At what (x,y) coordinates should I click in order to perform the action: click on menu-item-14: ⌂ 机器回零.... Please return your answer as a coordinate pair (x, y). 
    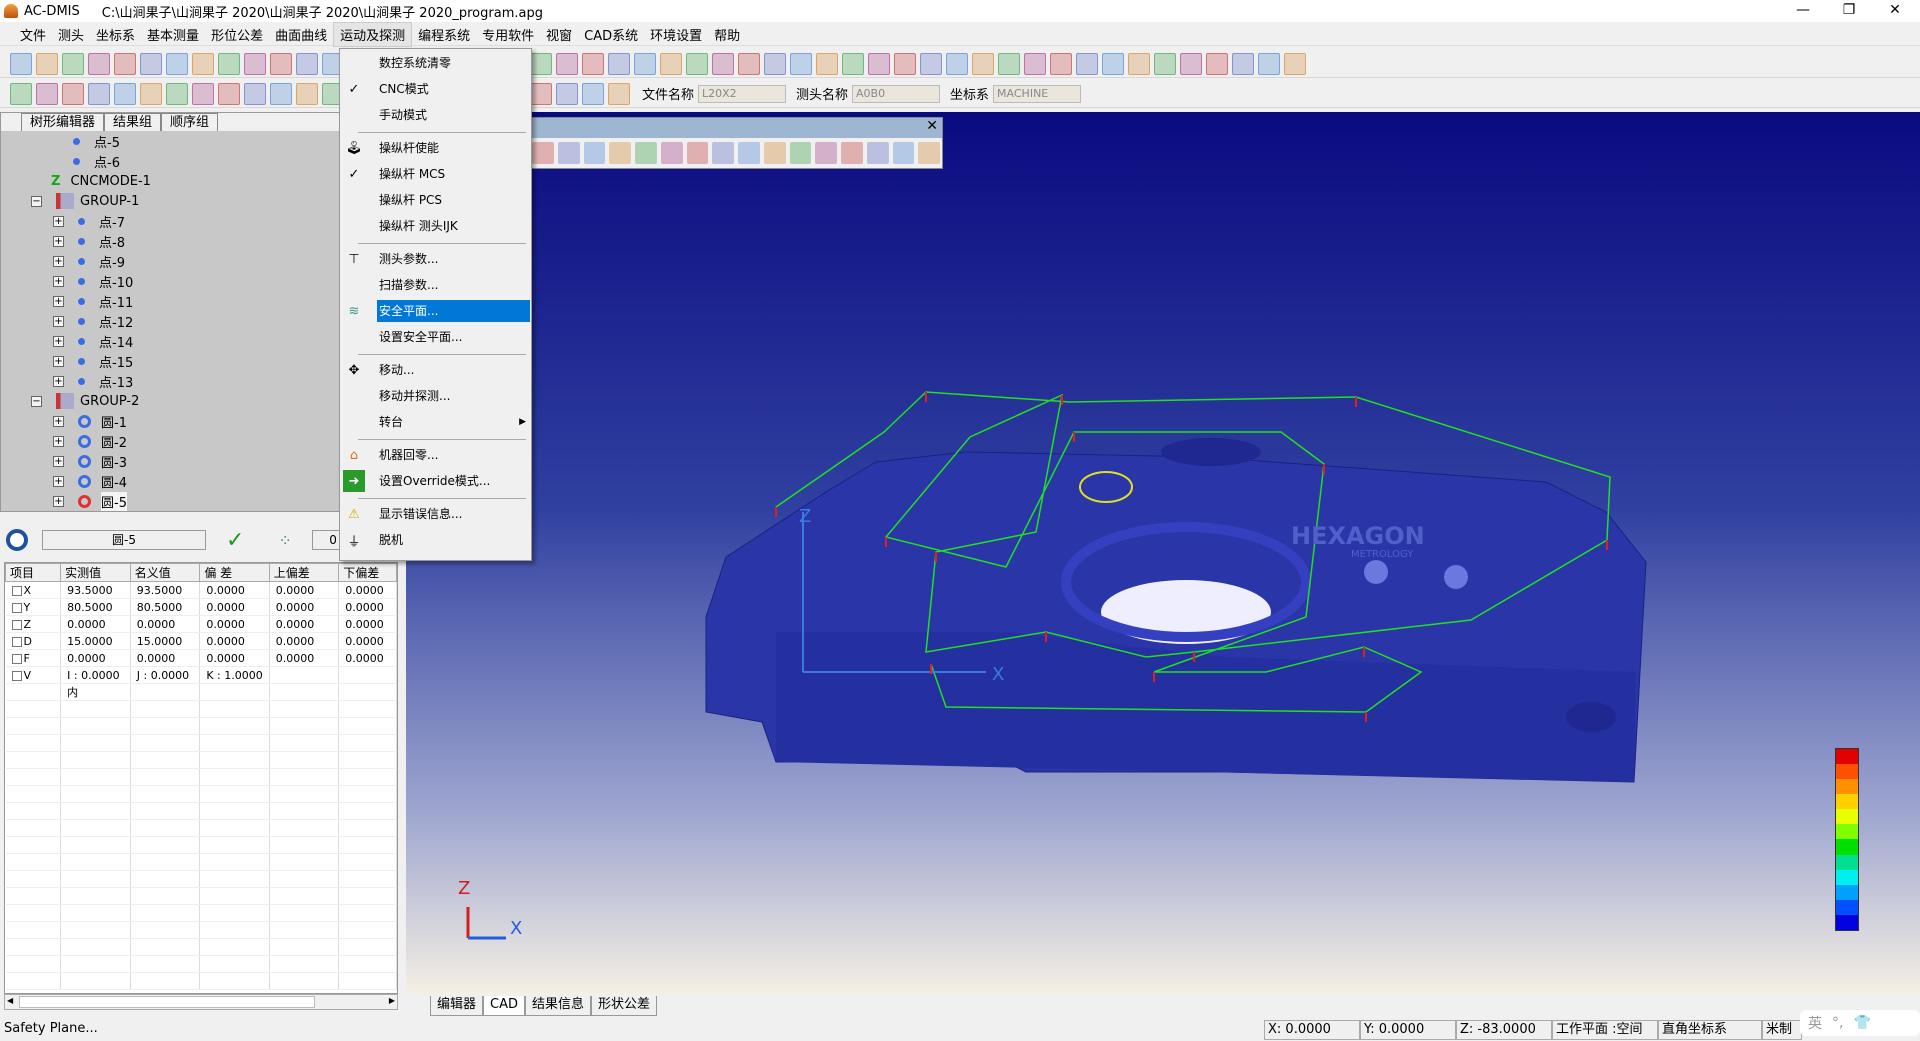
    Looking at the image, I should click on (435, 455).